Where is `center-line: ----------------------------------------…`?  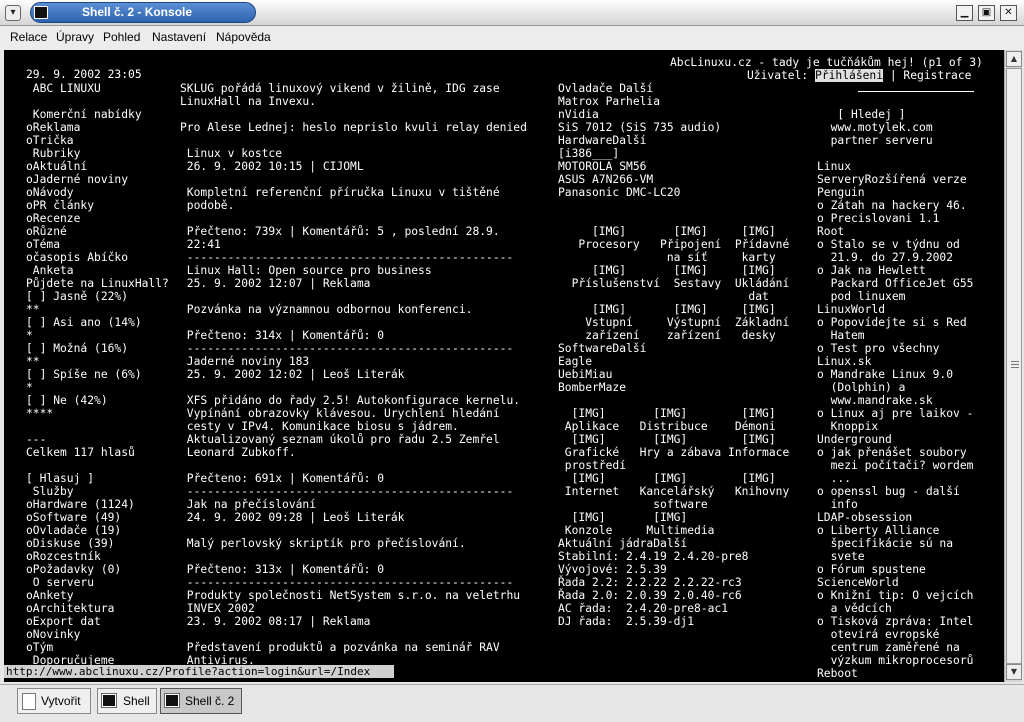
center-line: ----------------------------------------… is located at coordinates (347, 348).